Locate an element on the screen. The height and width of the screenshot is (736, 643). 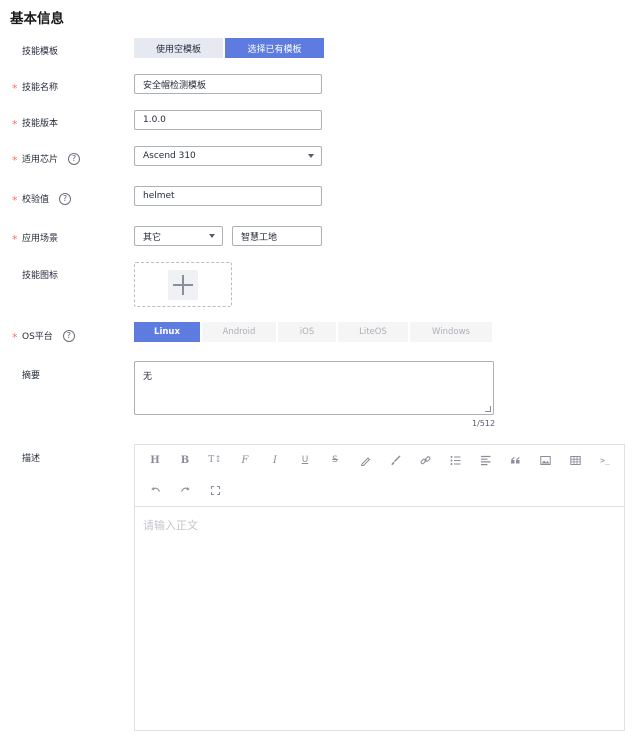
skill-version-input: 1.0.0 is located at coordinates (228, 120).